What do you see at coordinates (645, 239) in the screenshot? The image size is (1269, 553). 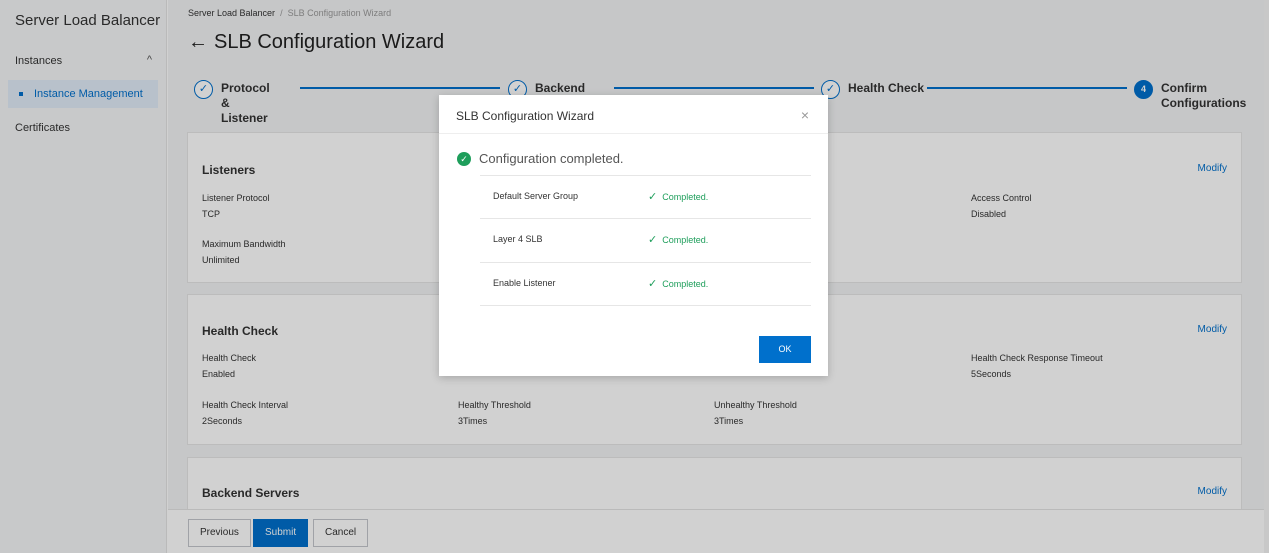 I see `task-row: Layer 4 SLB ✓ Completed.` at bounding box center [645, 239].